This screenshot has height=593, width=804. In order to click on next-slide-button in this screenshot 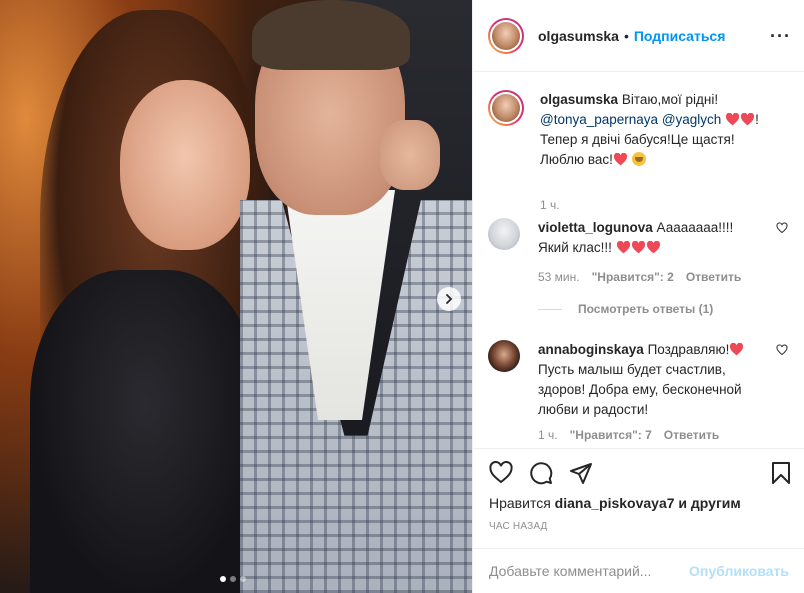, I will do `click(449, 299)`.